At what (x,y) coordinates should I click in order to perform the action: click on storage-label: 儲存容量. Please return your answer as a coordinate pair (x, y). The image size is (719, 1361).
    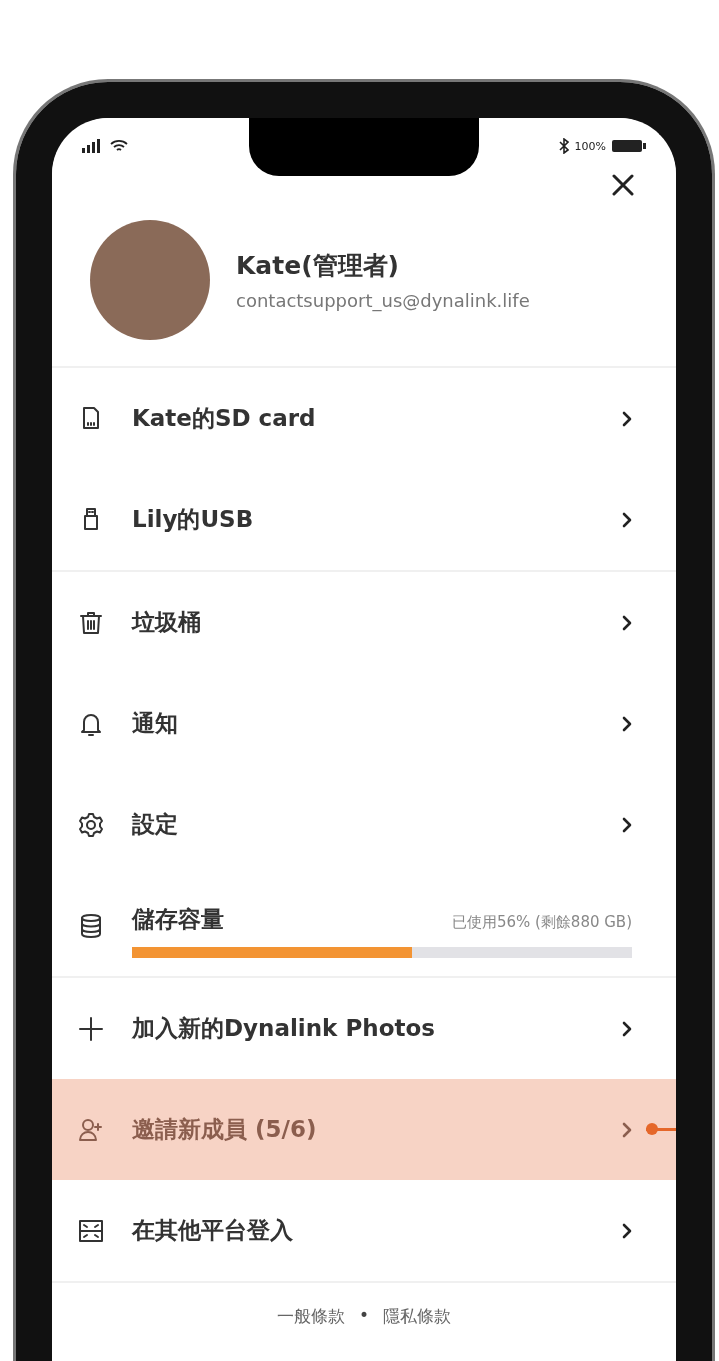
    Looking at the image, I should click on (178, 919).